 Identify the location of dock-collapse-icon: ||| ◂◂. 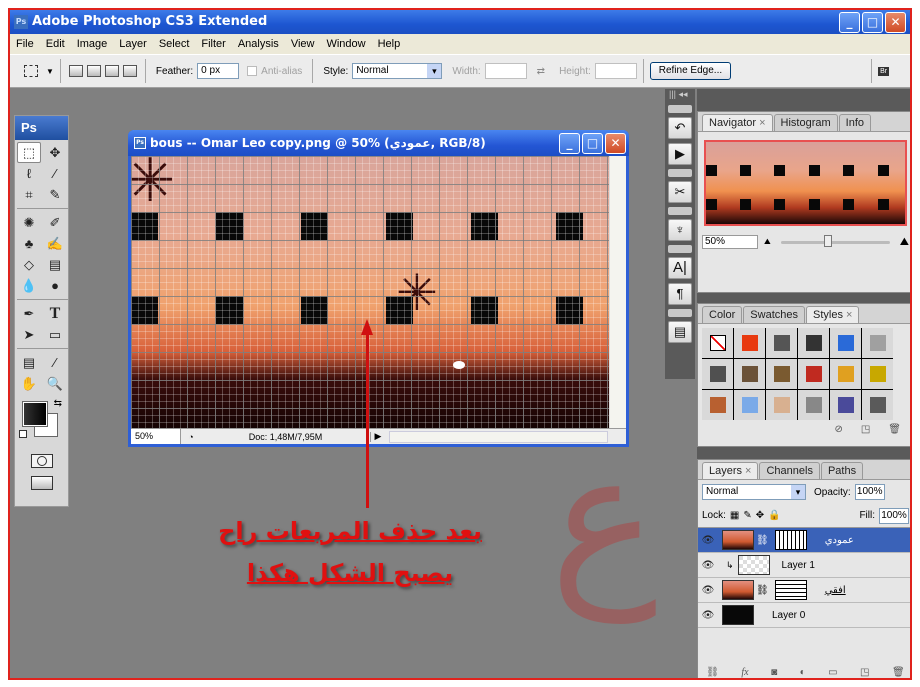
(680, 96).